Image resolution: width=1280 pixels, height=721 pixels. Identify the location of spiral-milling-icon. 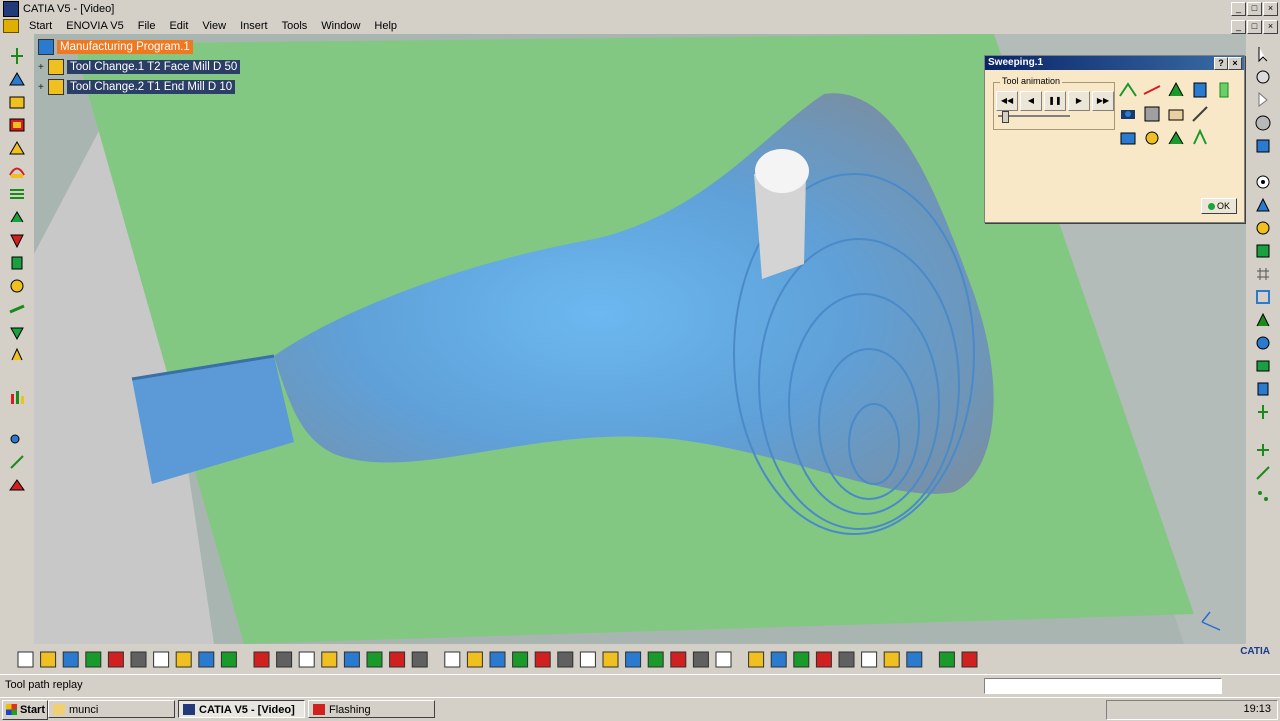
(17, 263).